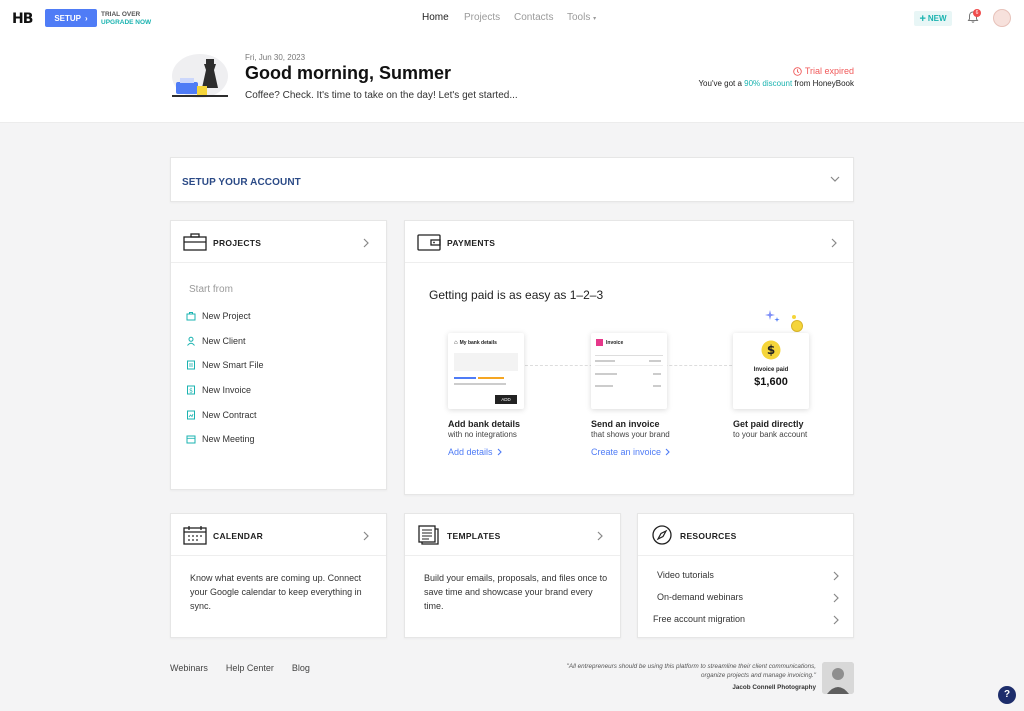  I want to click on calendar-card-header: CALENDAR, so click(278, 535).